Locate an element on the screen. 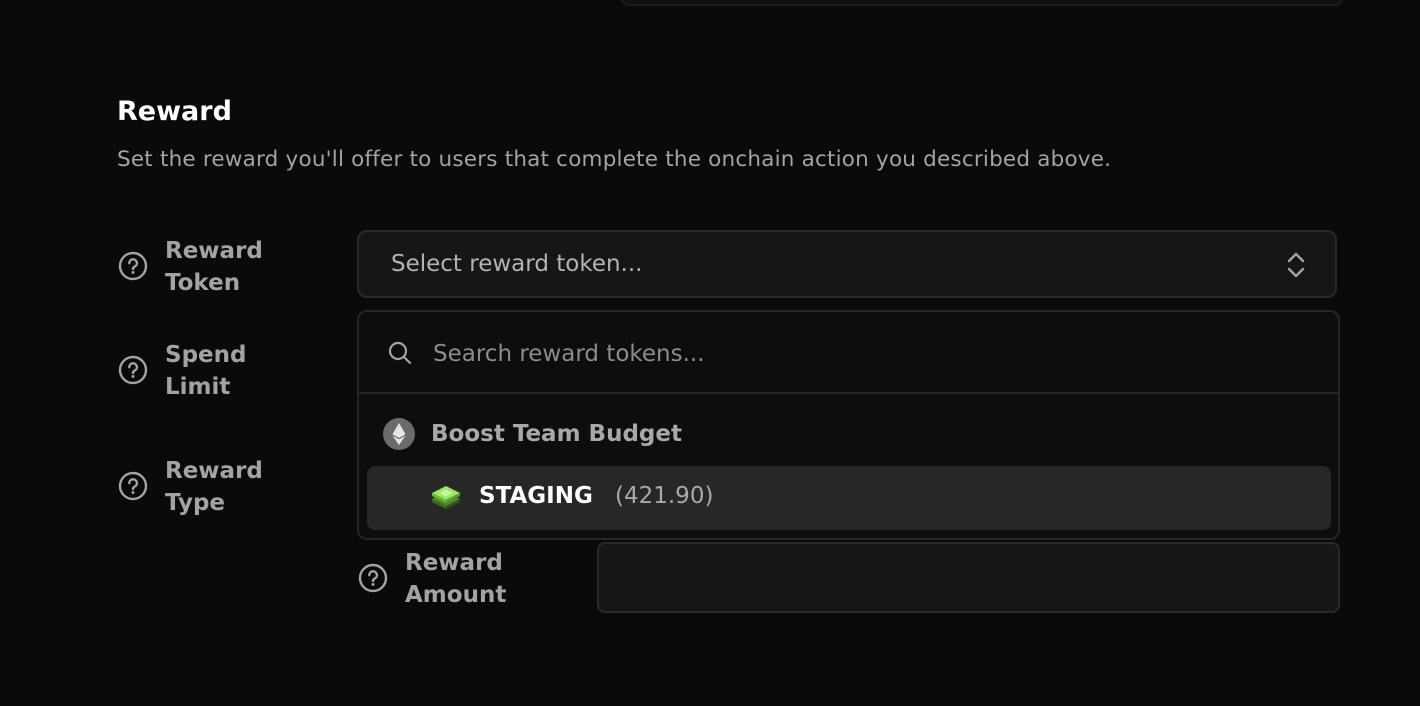 The height and width of the screenshot is (706, 1420). reward-amount-label-line-2: Amount is located at coordinates (456, 595).